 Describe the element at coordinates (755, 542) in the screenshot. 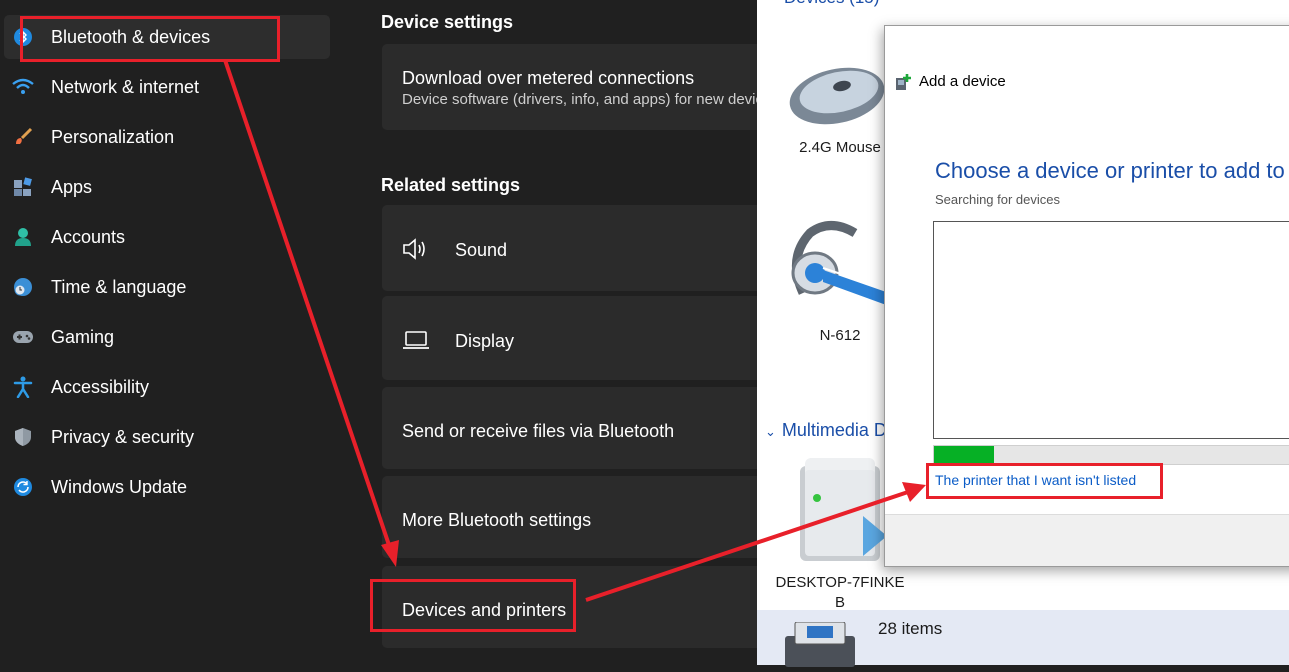

I see `arrow-to-printer-link` at that location.